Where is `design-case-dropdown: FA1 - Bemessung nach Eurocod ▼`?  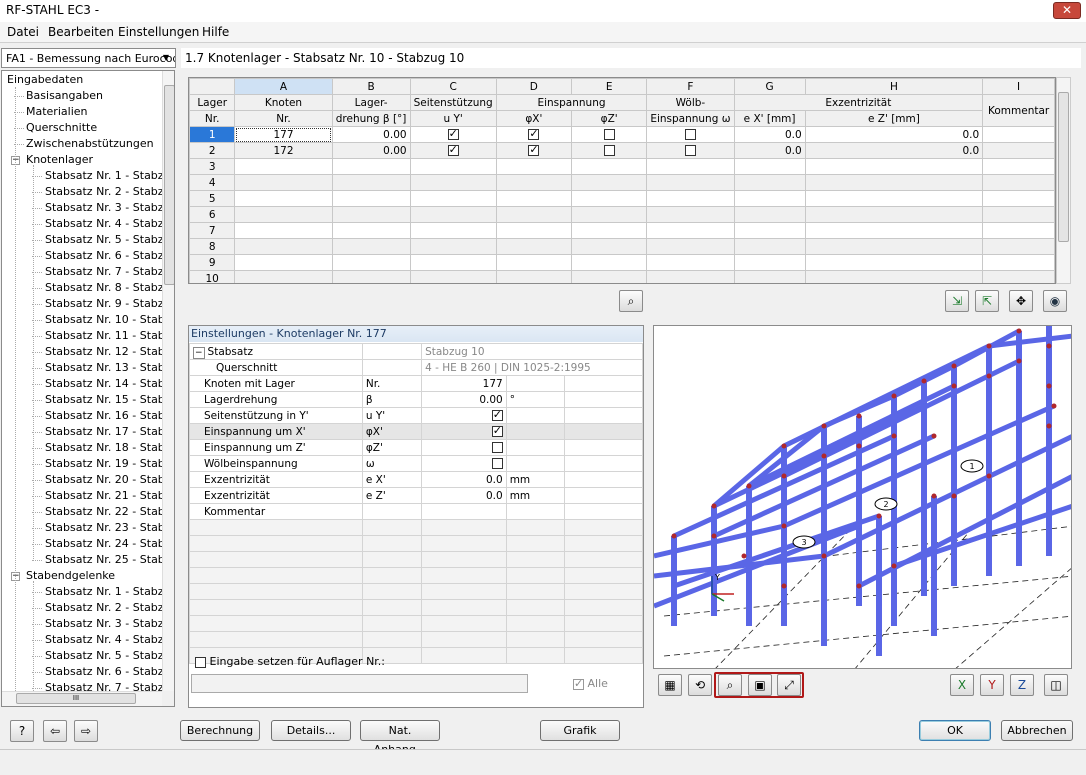
design-case-dropdown: FA1 - Bemessung nach Eurocod ▼ is located at coordinates (88, 58).